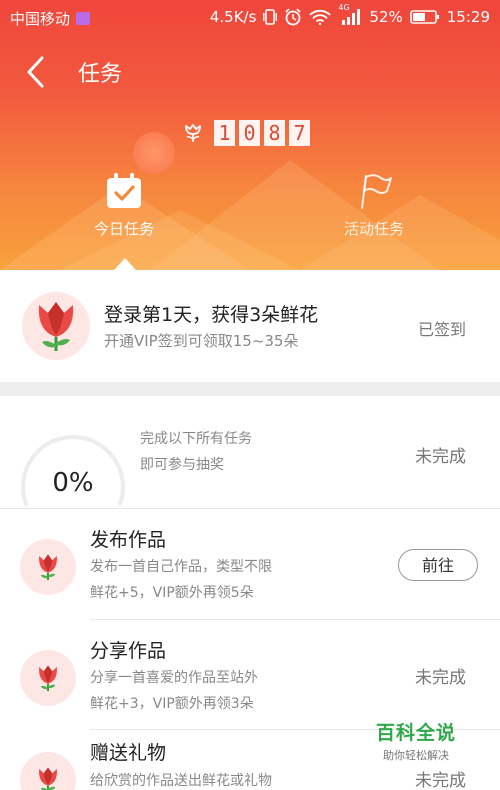 Image resolution: width=500 pixels, height=790 pixels. Describe the element at coordinates (250, 389) in the screenshot. I see `section-divider` at that location.